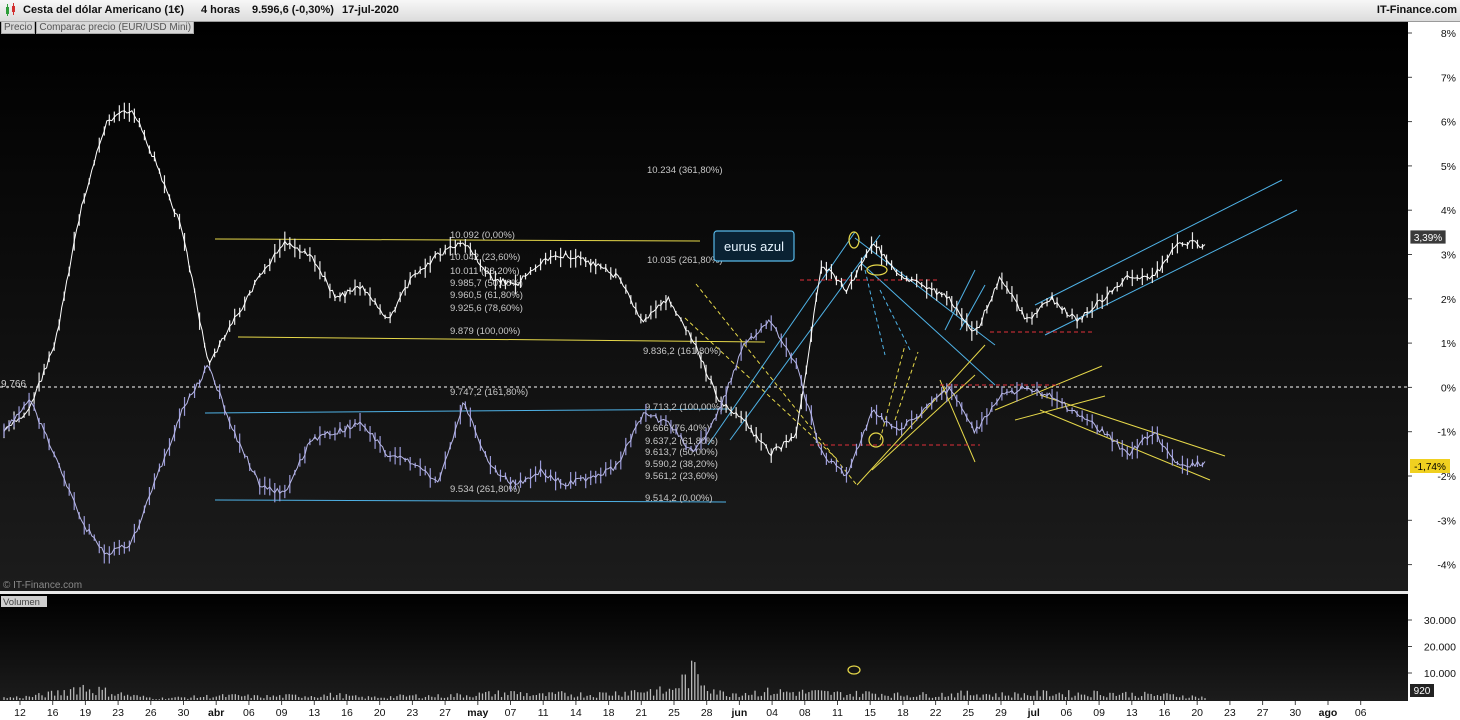  Describe the element at coordinates (485, 257) in the screenshot. I see `fib-label: 10.042 (23,60%)` at that location.